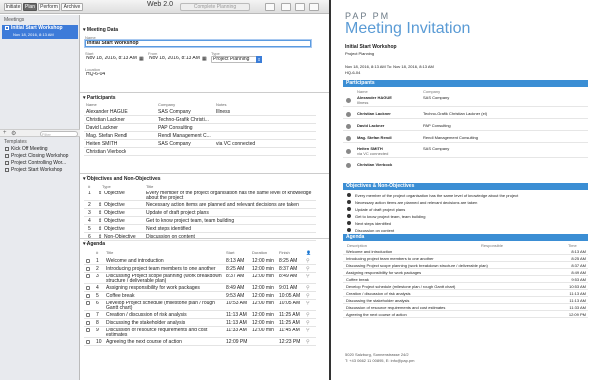  What do you see at coordinates (30, 7) in the screenshot?
I see `tab-plan: Plan` at bounding box center [30, 7].